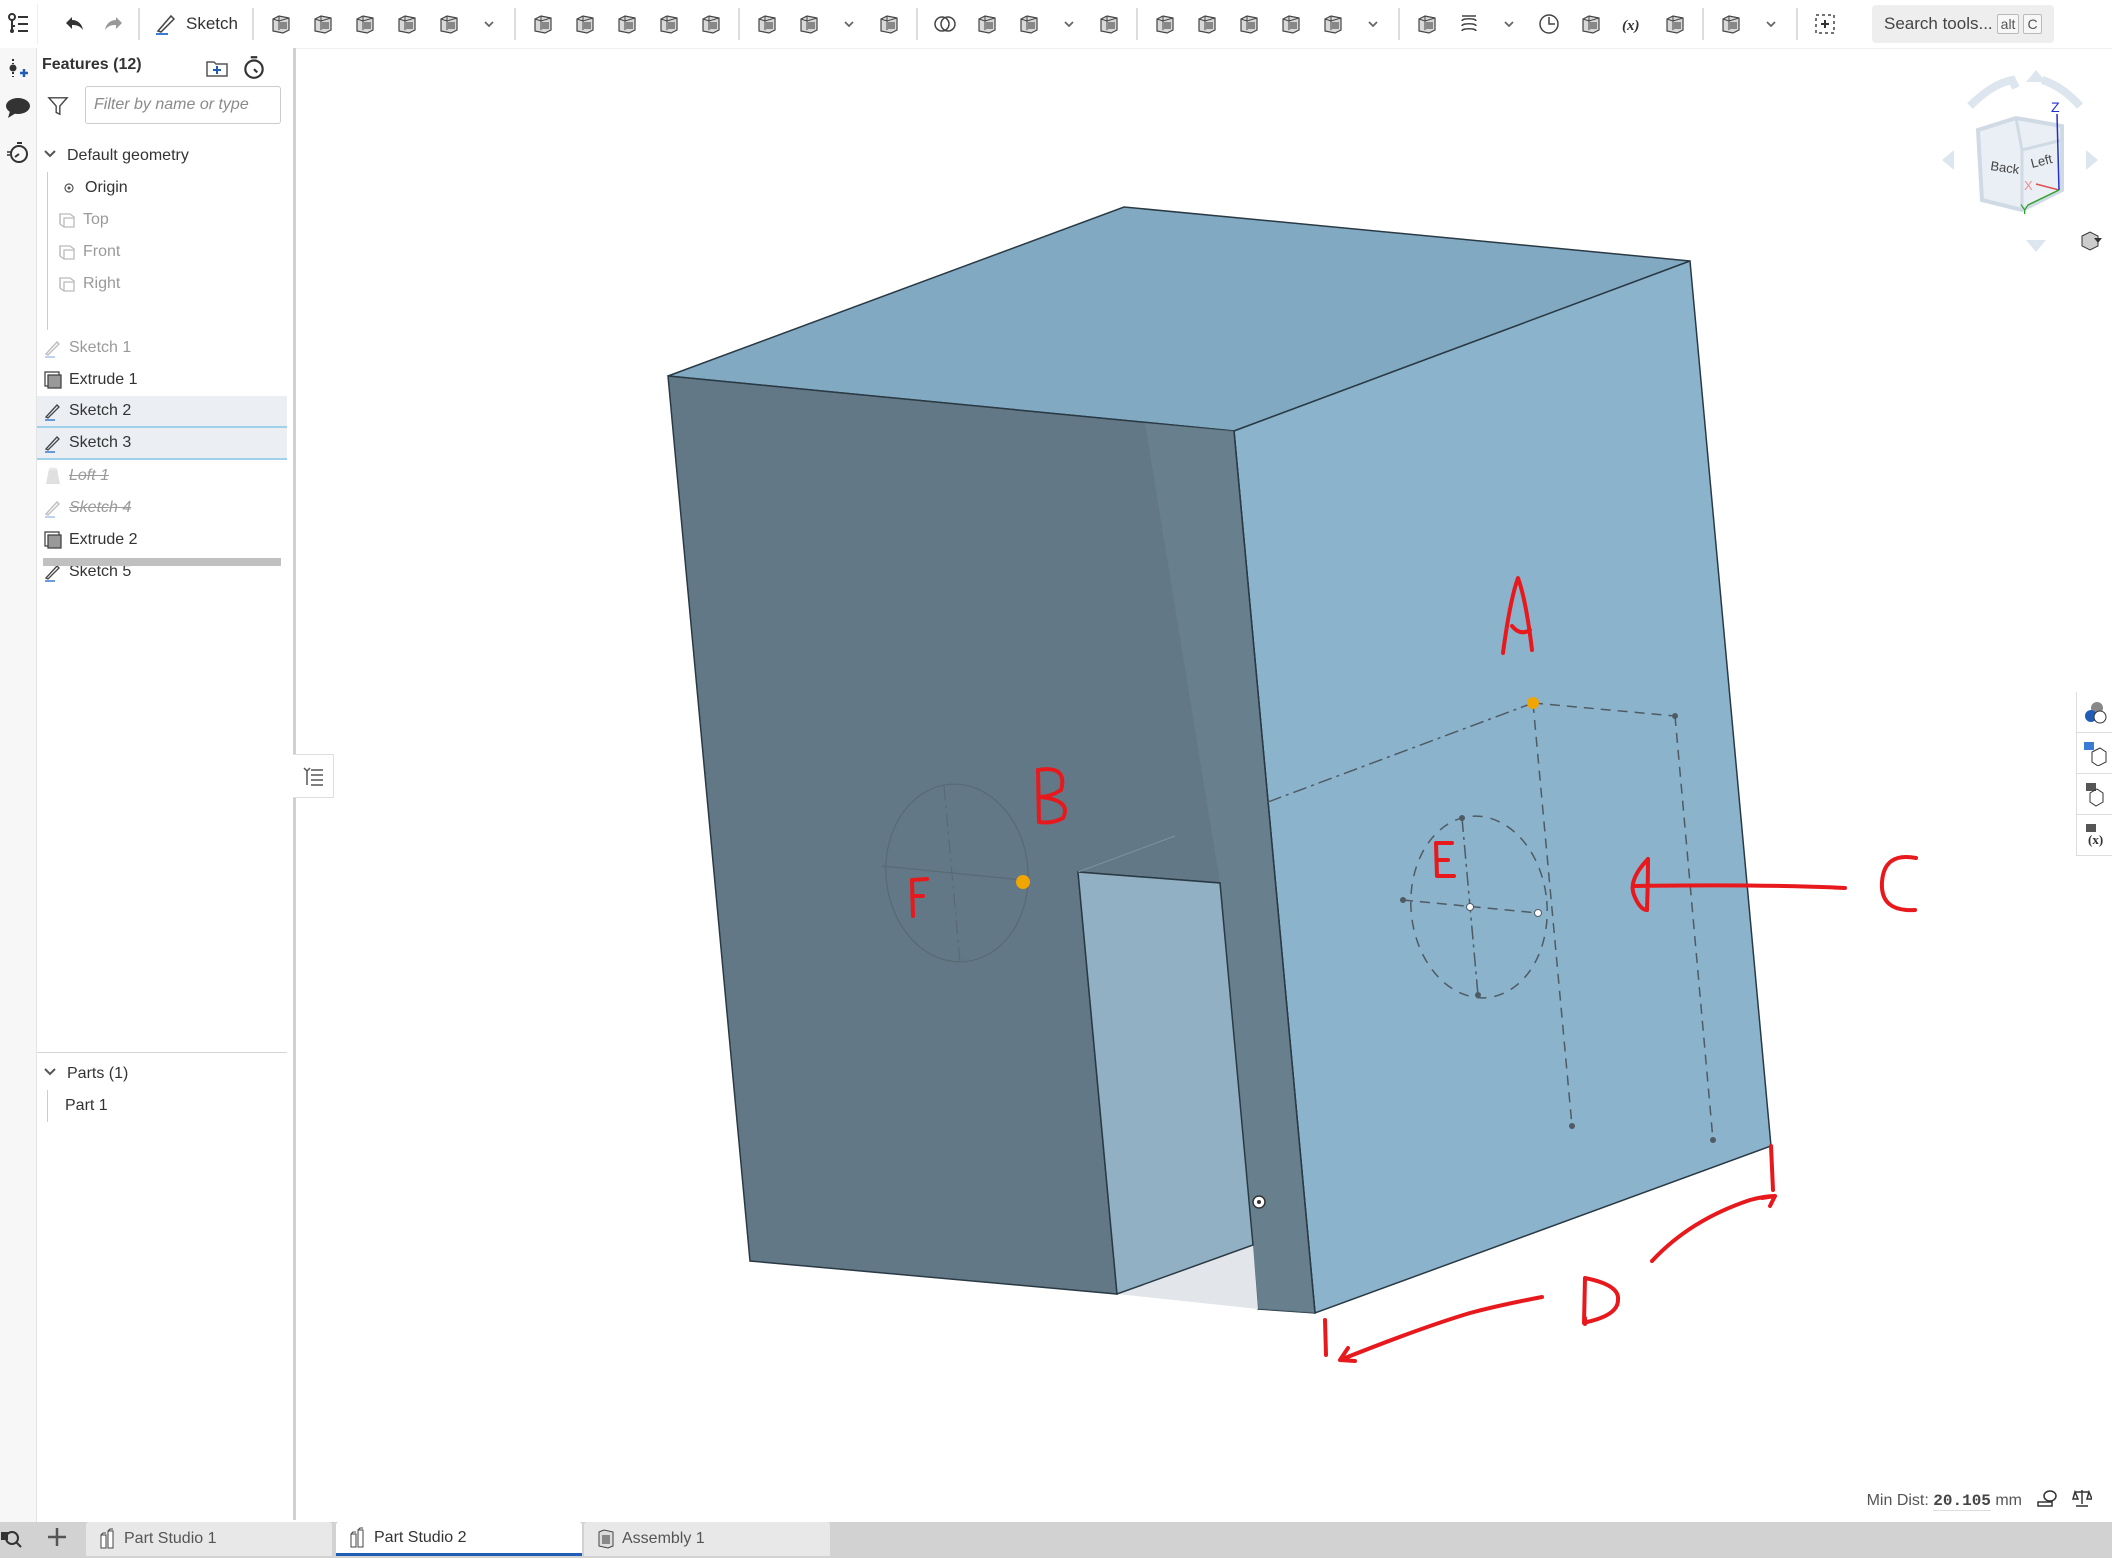  I want to click on split-button, so click(987, 24).